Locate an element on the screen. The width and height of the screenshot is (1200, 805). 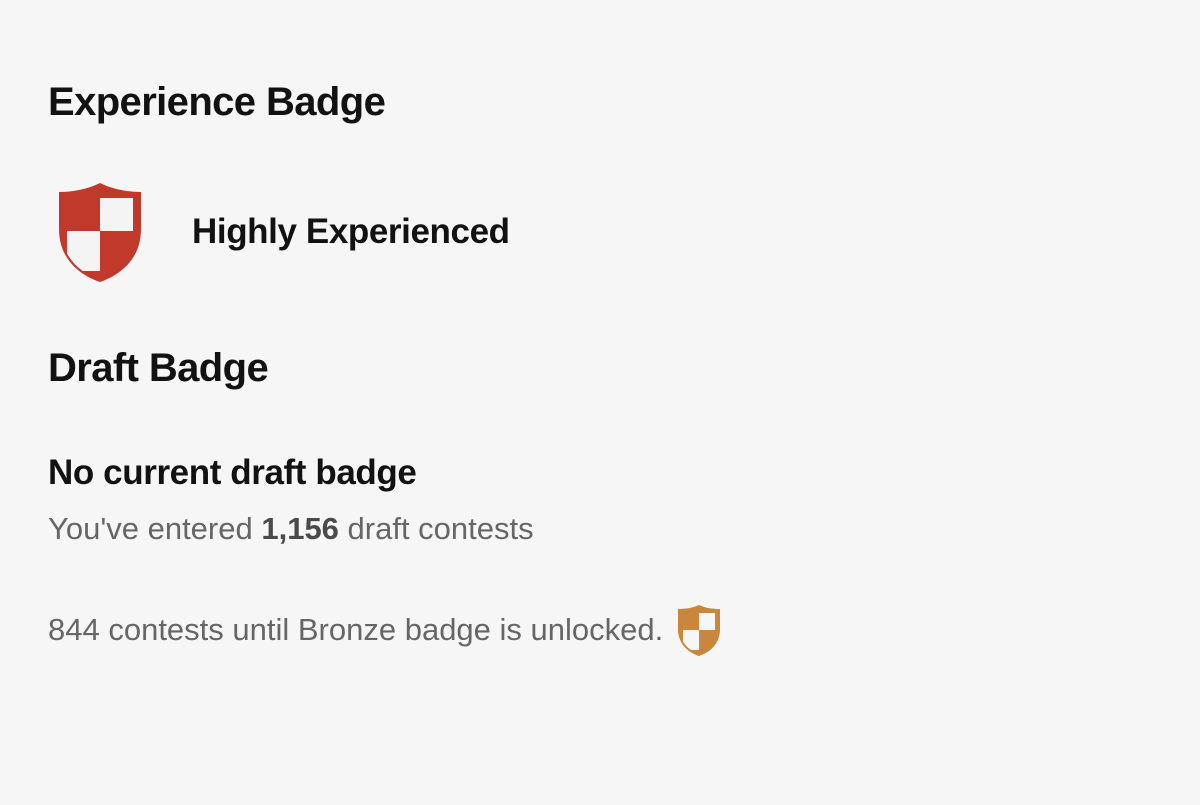
draft-badge-title: Draft Badge is located at coordinates (158, 368).